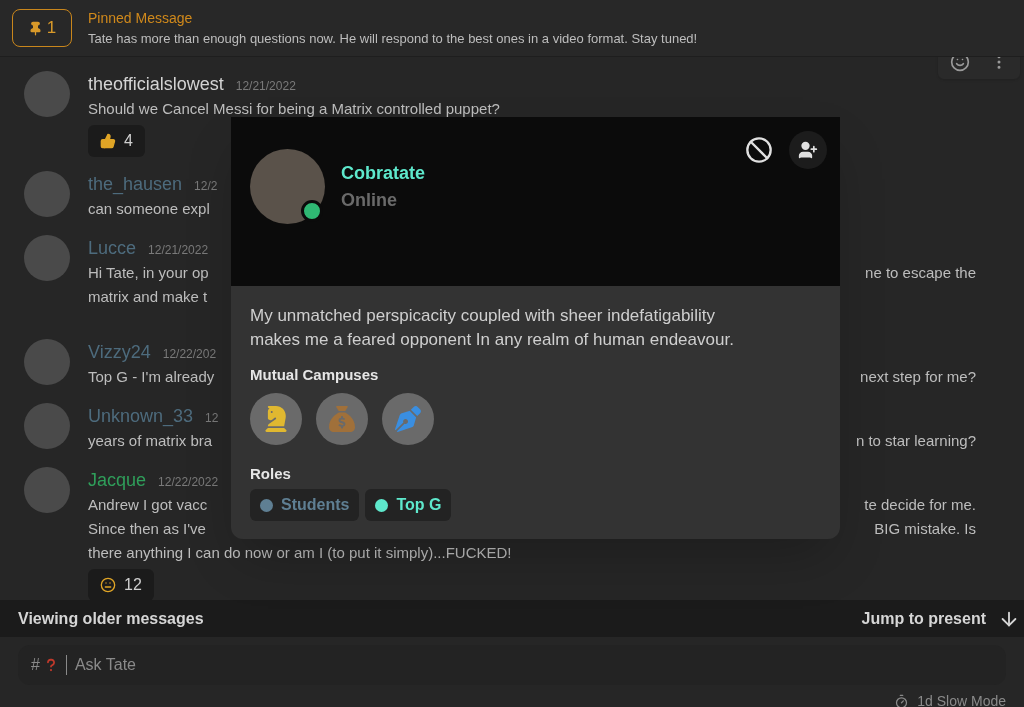 The width and height of the screenshot is (1024, 707). I want to click on author-name: Vizzy24, so click(119, 352).